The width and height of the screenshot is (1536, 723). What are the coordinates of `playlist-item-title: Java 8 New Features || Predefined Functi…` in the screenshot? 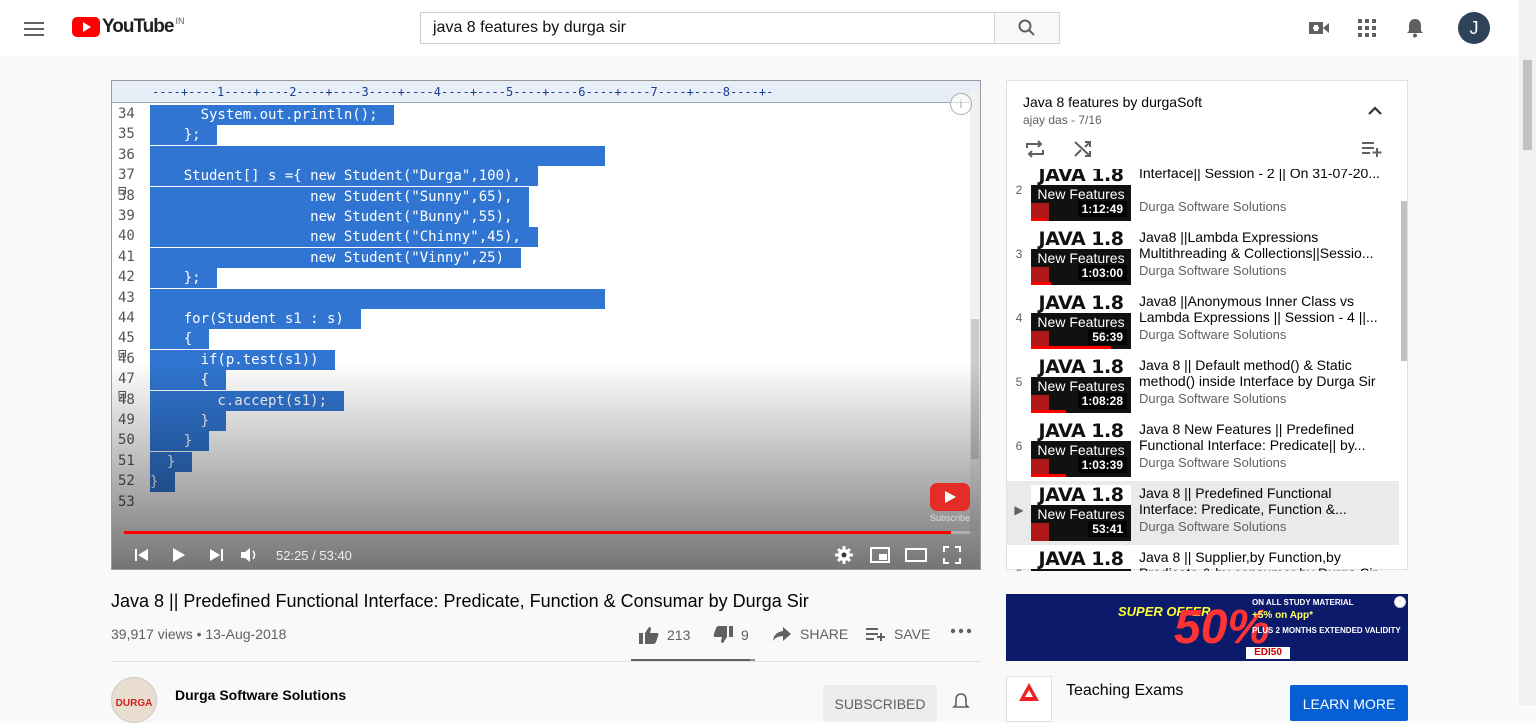 It's located at (1252, 437).